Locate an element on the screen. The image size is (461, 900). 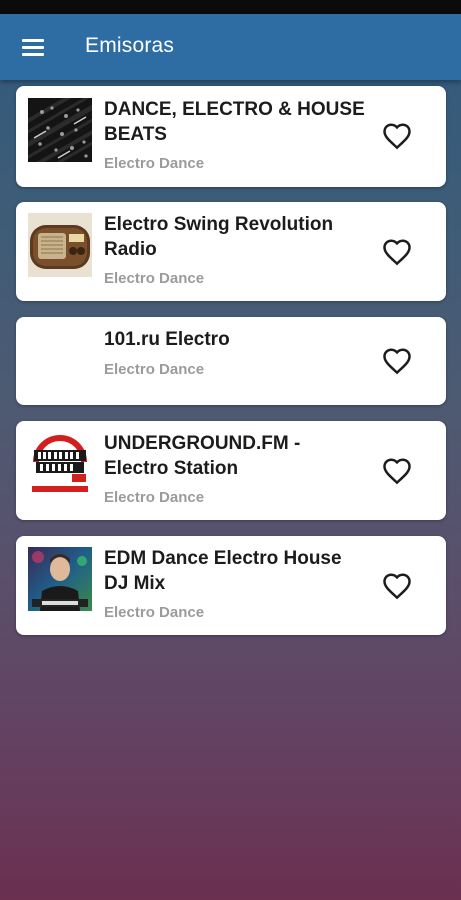
dj-portrait-logo is located at coordinates (60, 579).